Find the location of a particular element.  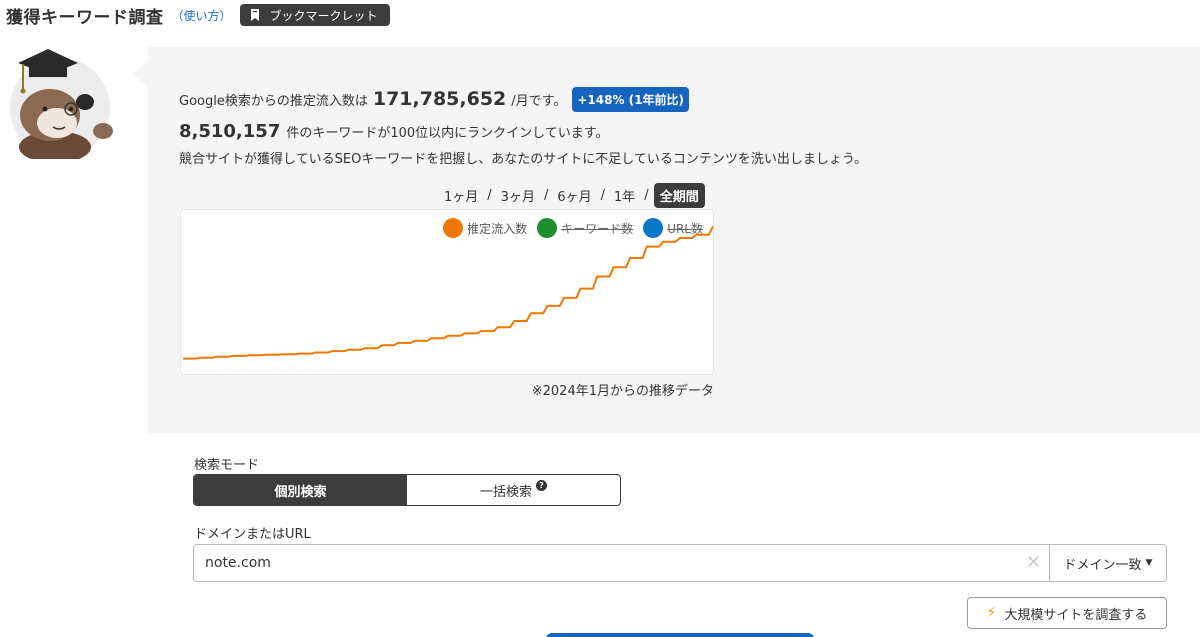

howto-link: （使い方） is located at coordinates (202, 15).